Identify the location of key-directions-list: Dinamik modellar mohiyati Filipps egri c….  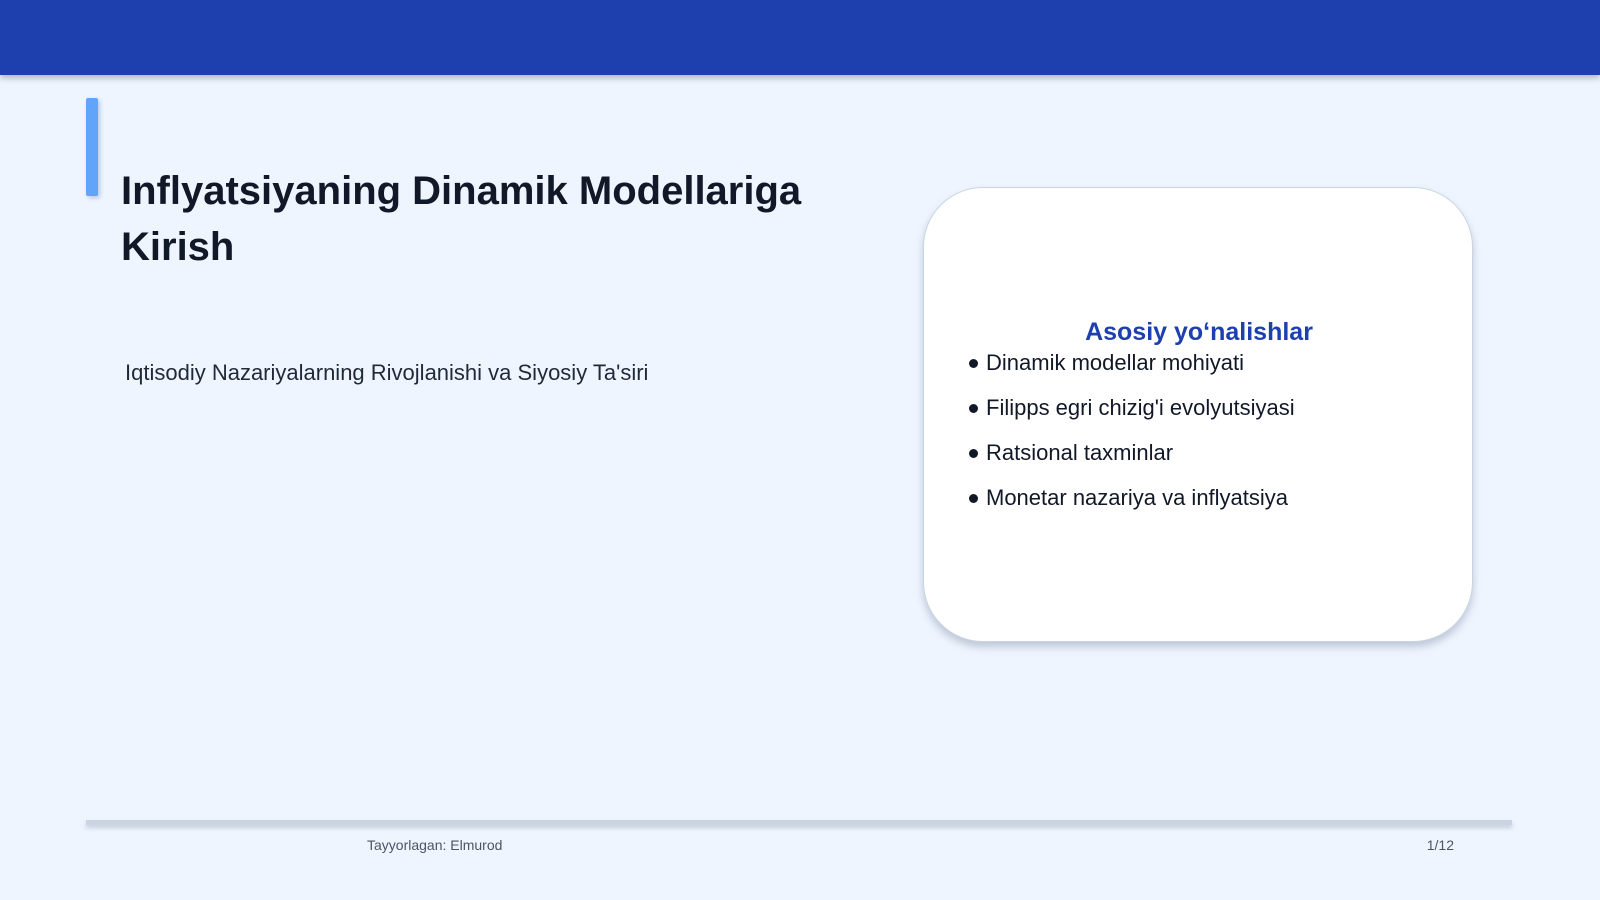
(1209, 438).